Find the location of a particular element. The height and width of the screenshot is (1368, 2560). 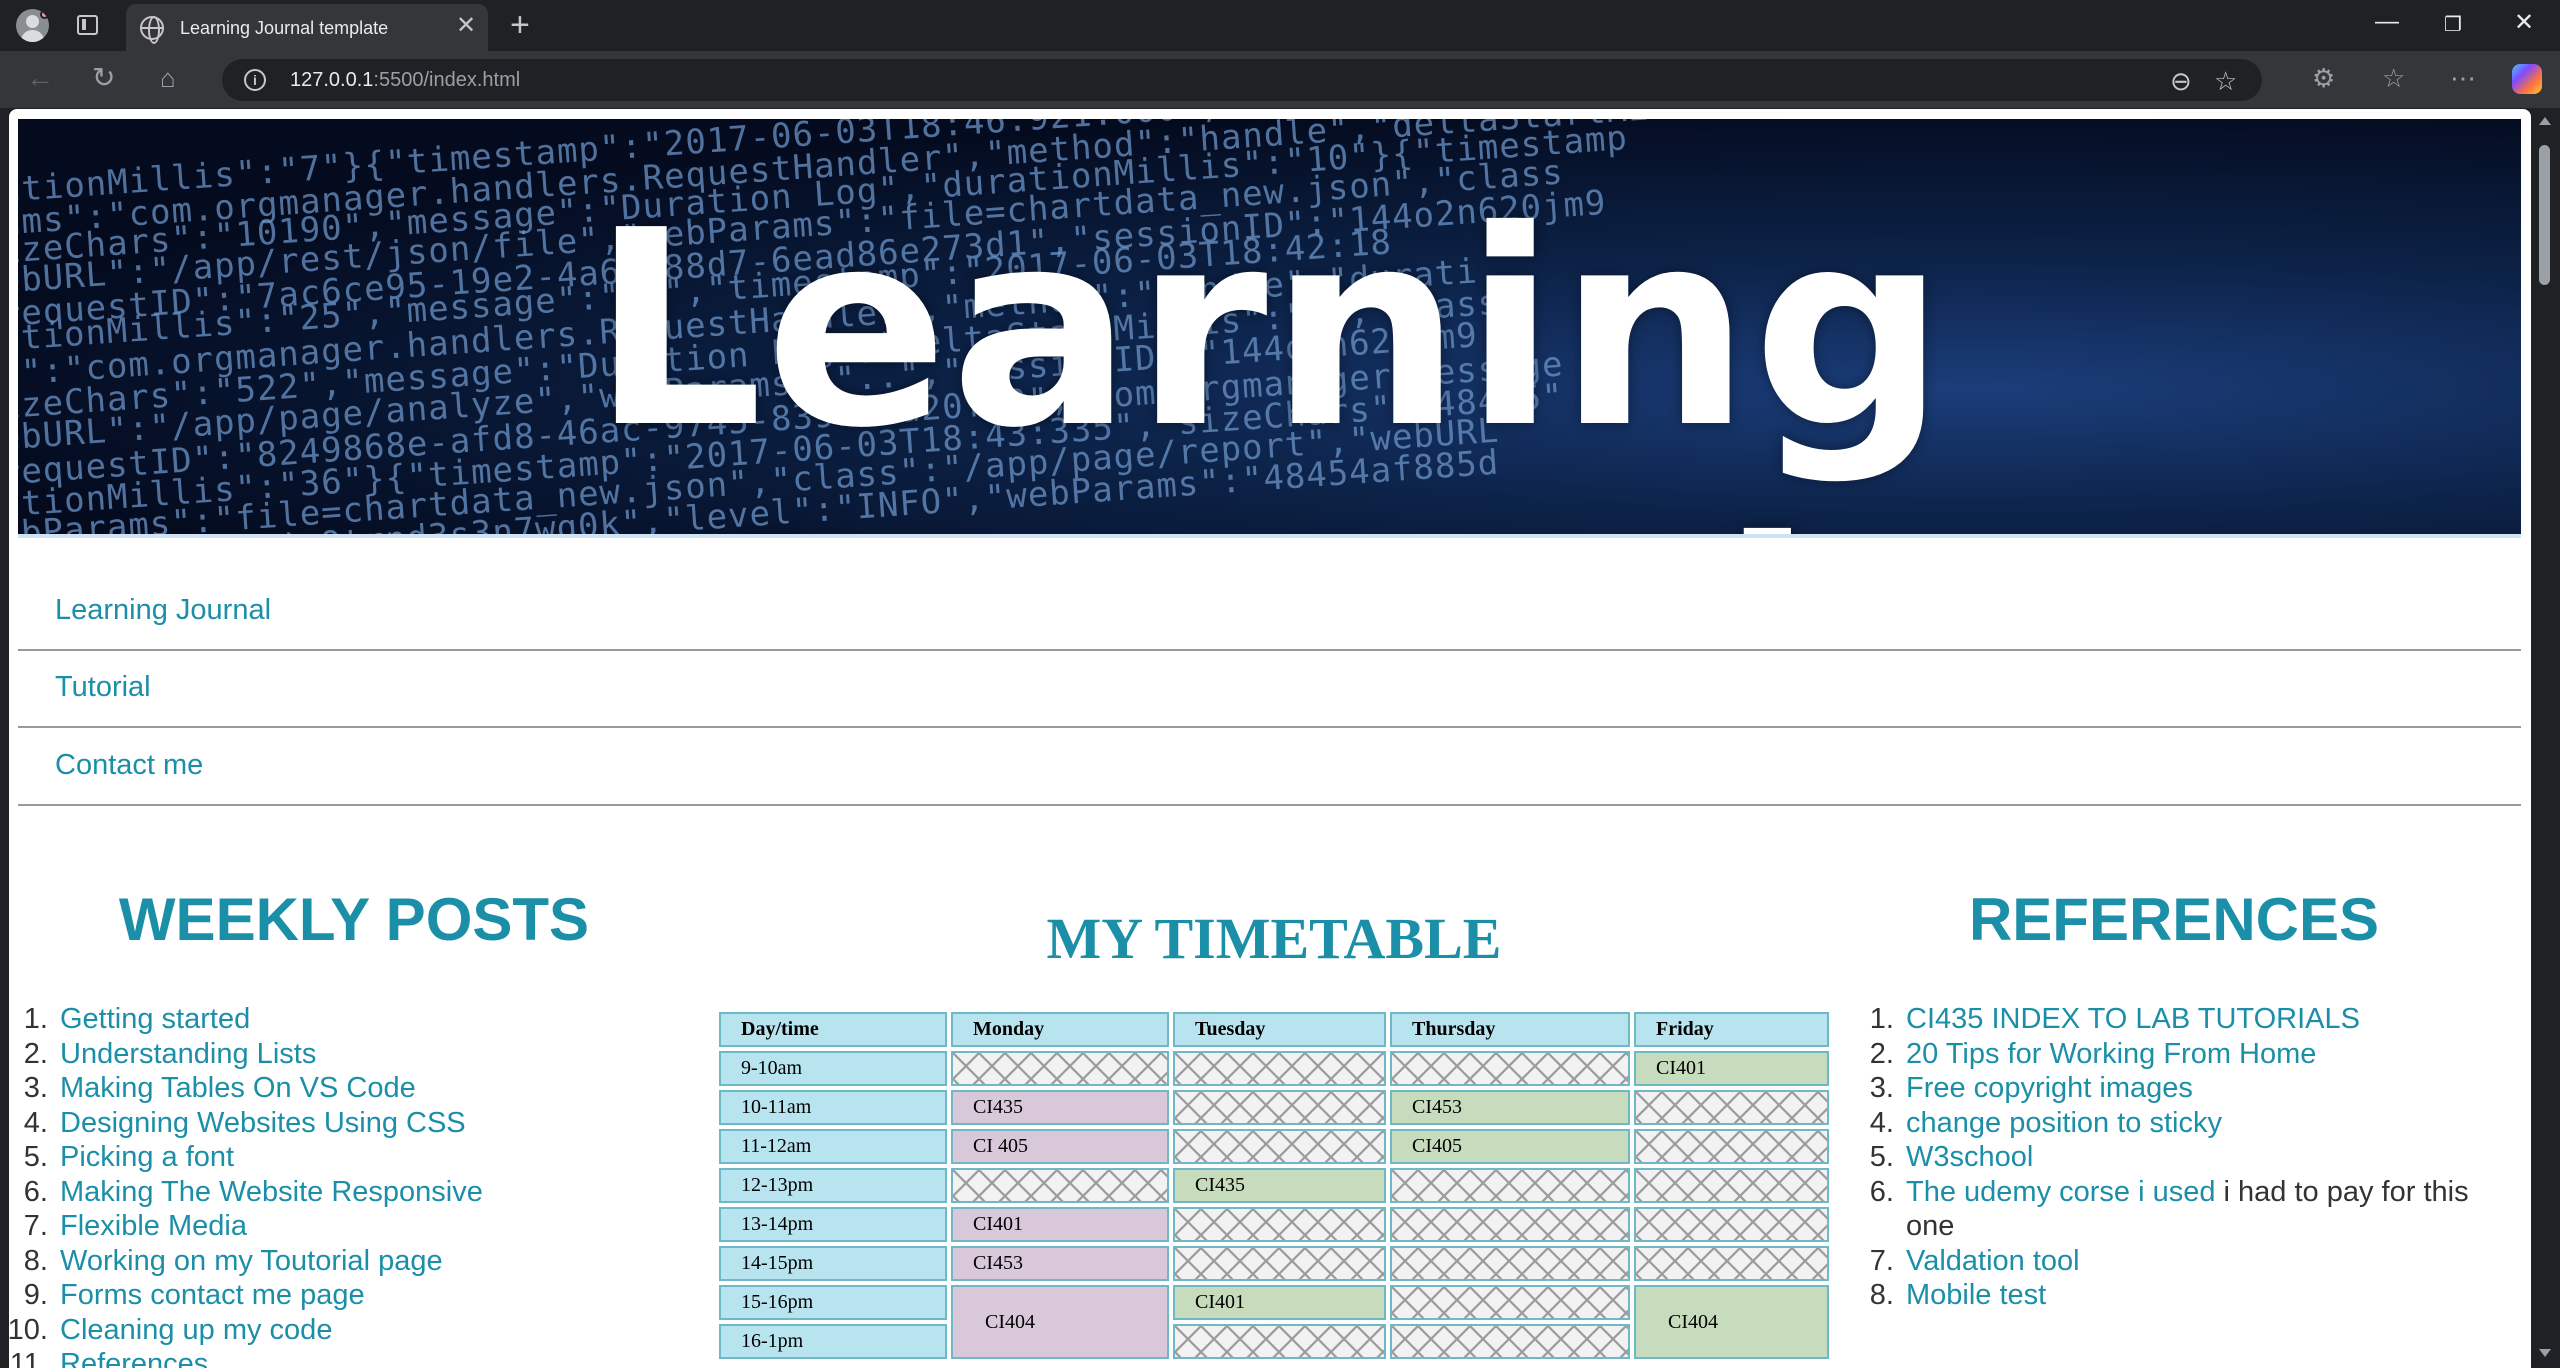

reference-link: W3school is located at coordinates (1969, 1157).